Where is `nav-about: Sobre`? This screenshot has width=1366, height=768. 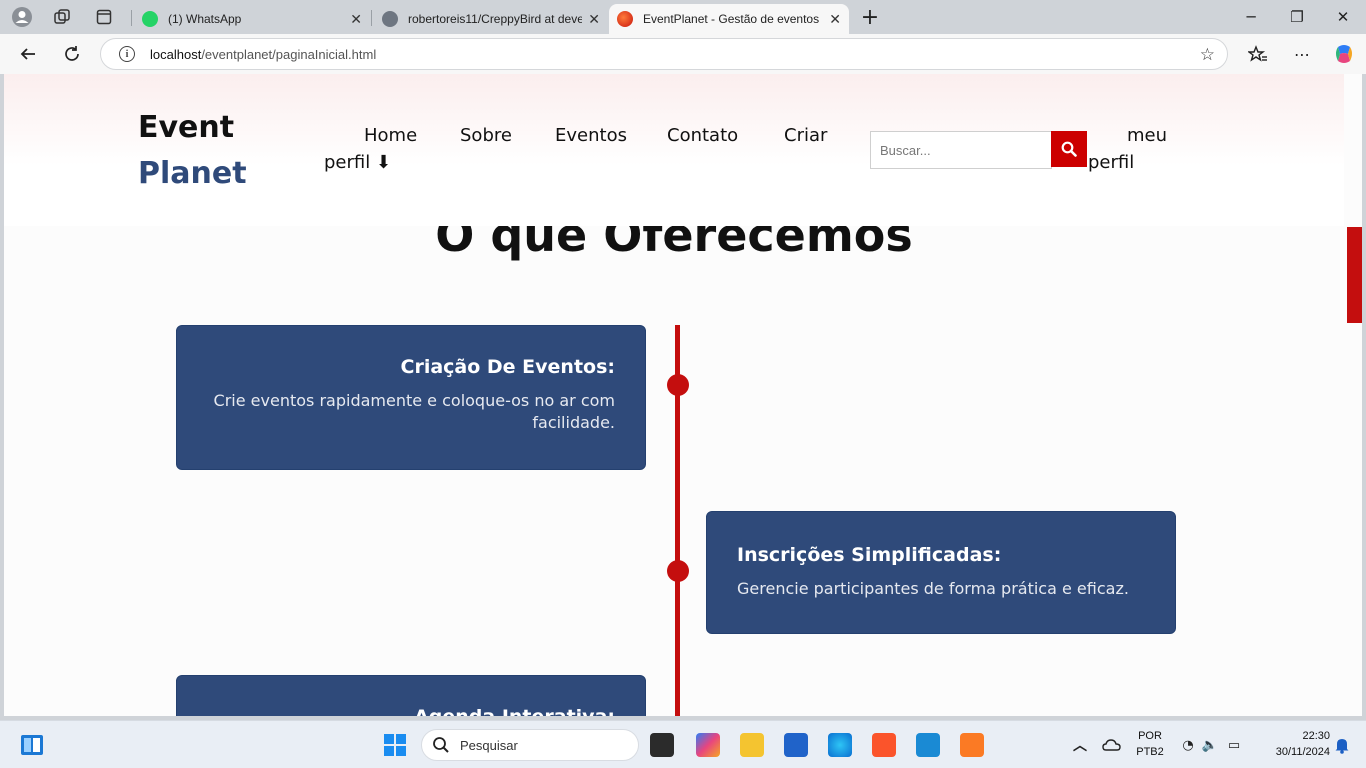 nav-about: Sobre is located at coordinates (486, 135).